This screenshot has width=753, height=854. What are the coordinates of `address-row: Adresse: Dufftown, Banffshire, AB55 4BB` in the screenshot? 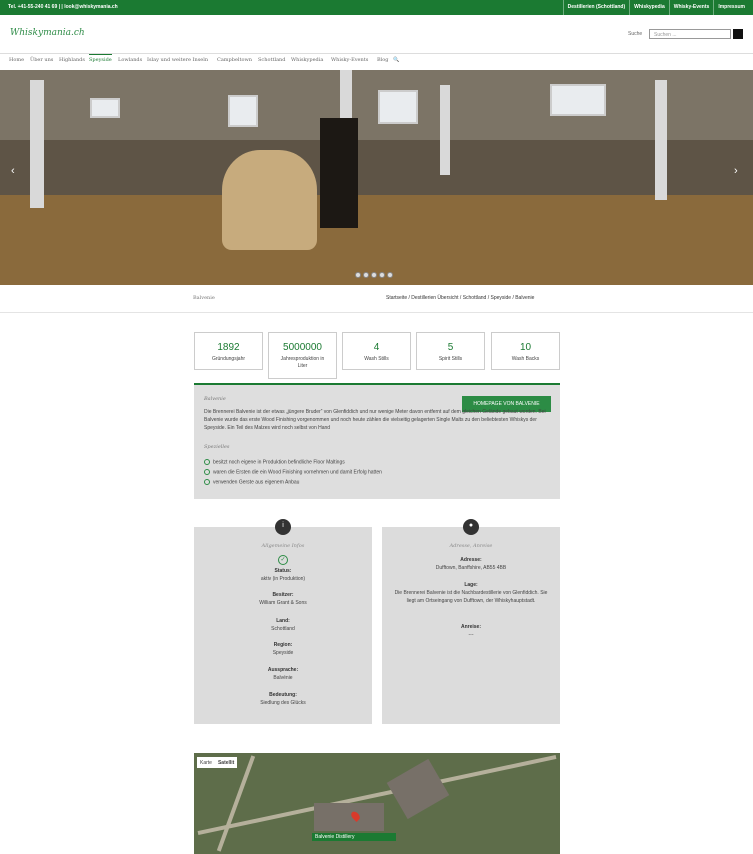 It's located at (471, 564).